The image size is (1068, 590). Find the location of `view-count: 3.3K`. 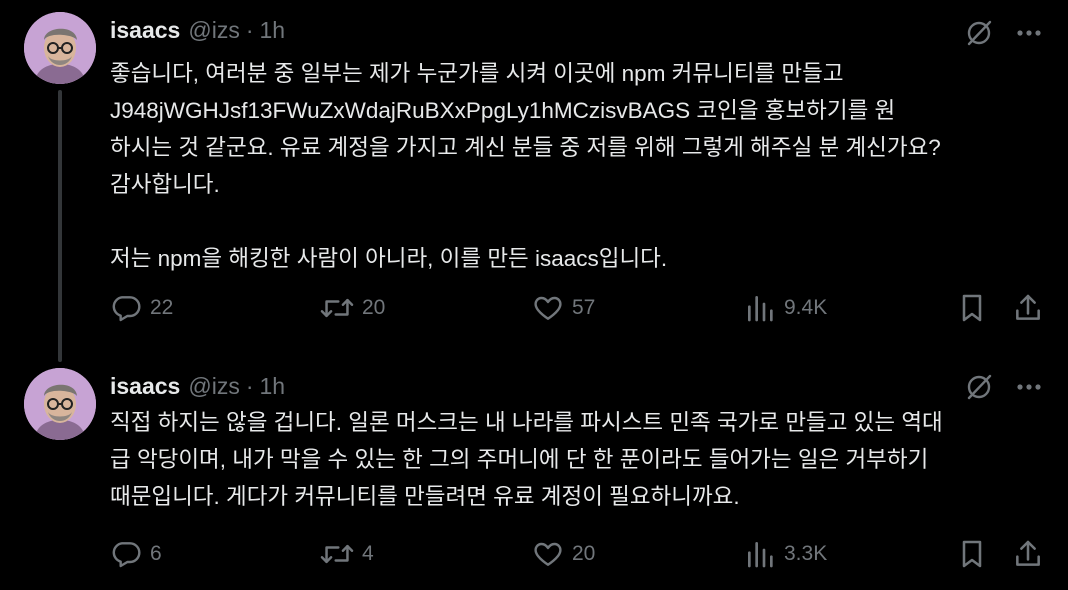

view-count: 3.3K is located at coordinates (806, 553).